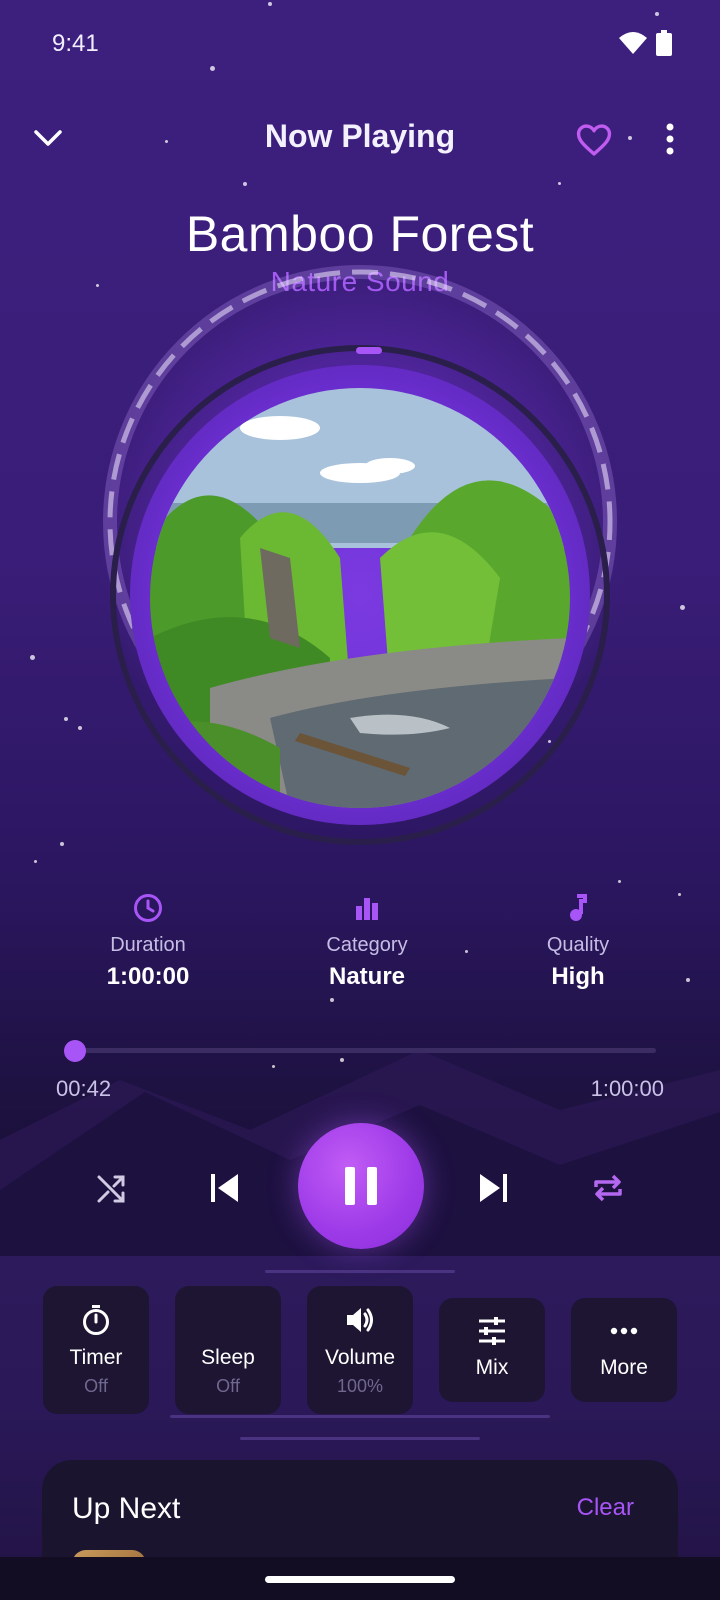  I want to click on duration-label: Duration, so click(148, 945).